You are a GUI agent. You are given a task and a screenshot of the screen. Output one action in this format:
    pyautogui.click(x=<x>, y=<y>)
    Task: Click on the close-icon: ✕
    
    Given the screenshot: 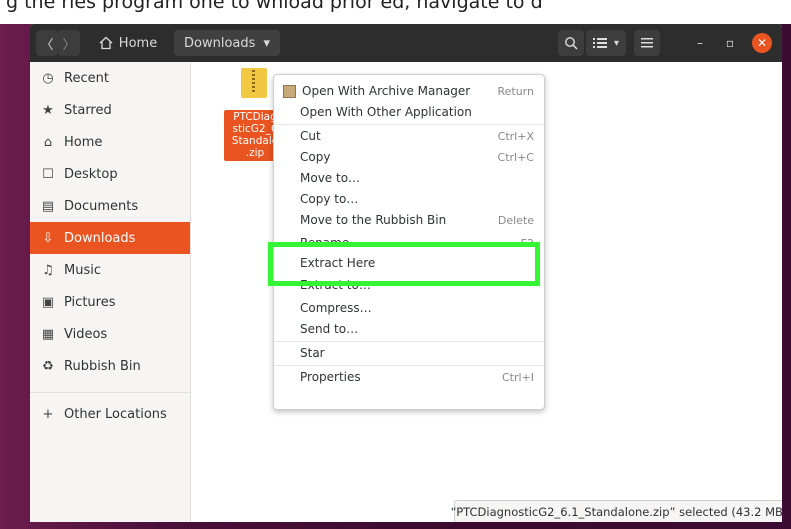 What is the action you would take?
    pyautogui.click(x=762, y=43)
    